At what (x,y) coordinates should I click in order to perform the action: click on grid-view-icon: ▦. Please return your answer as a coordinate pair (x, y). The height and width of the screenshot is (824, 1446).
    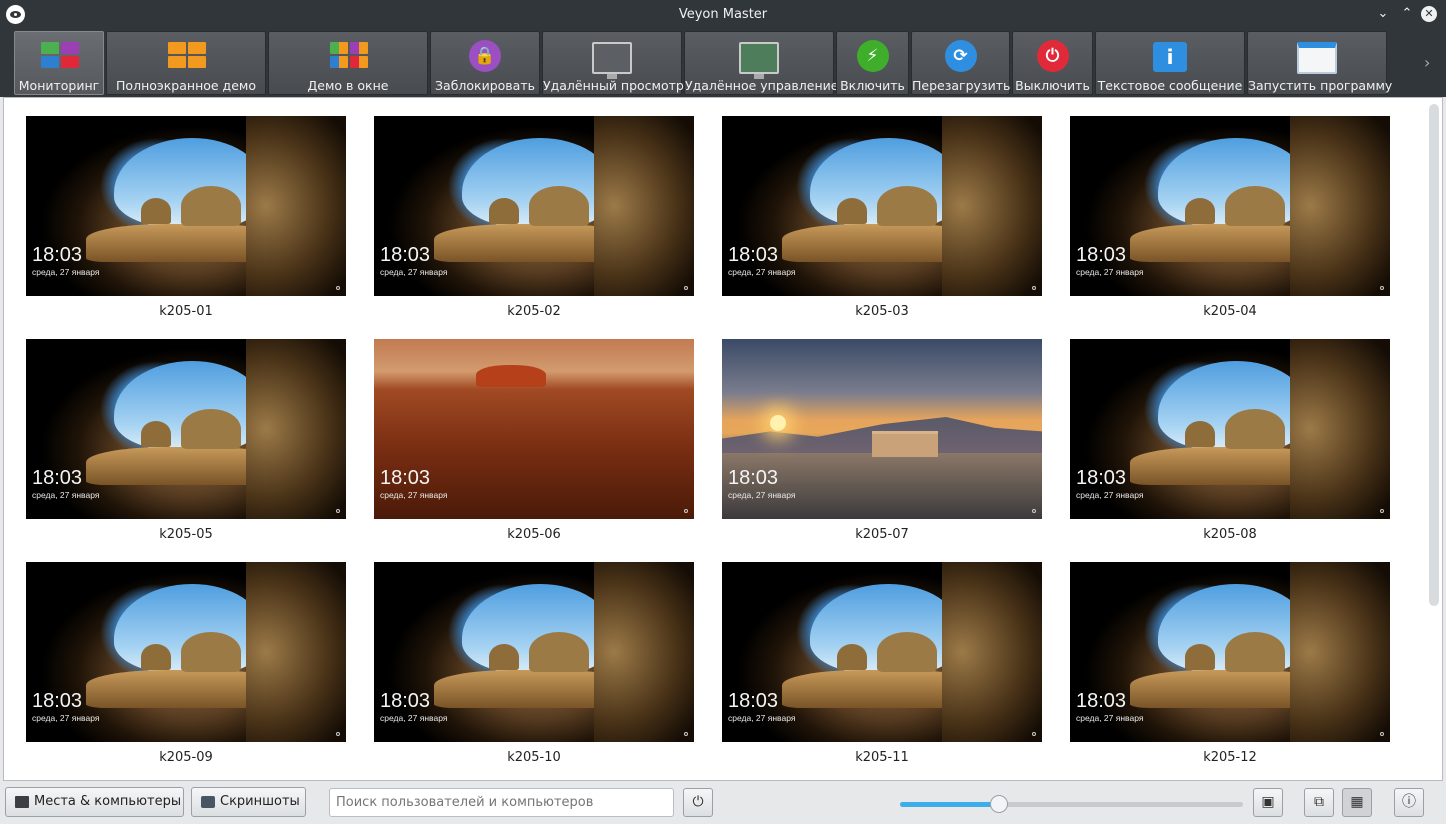
    Looking at the image, I should click on (1357, 802).